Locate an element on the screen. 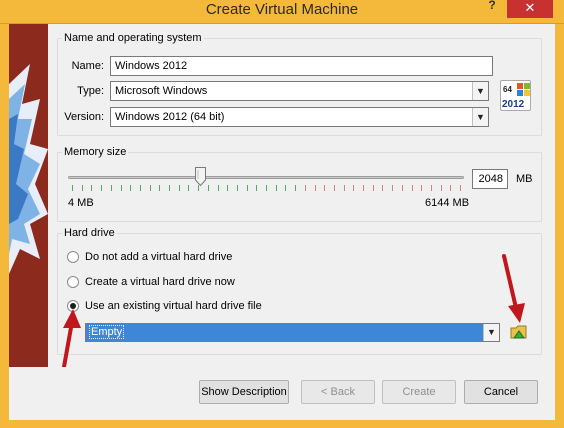  type-label: Type: is located at coordinates (90, 91).